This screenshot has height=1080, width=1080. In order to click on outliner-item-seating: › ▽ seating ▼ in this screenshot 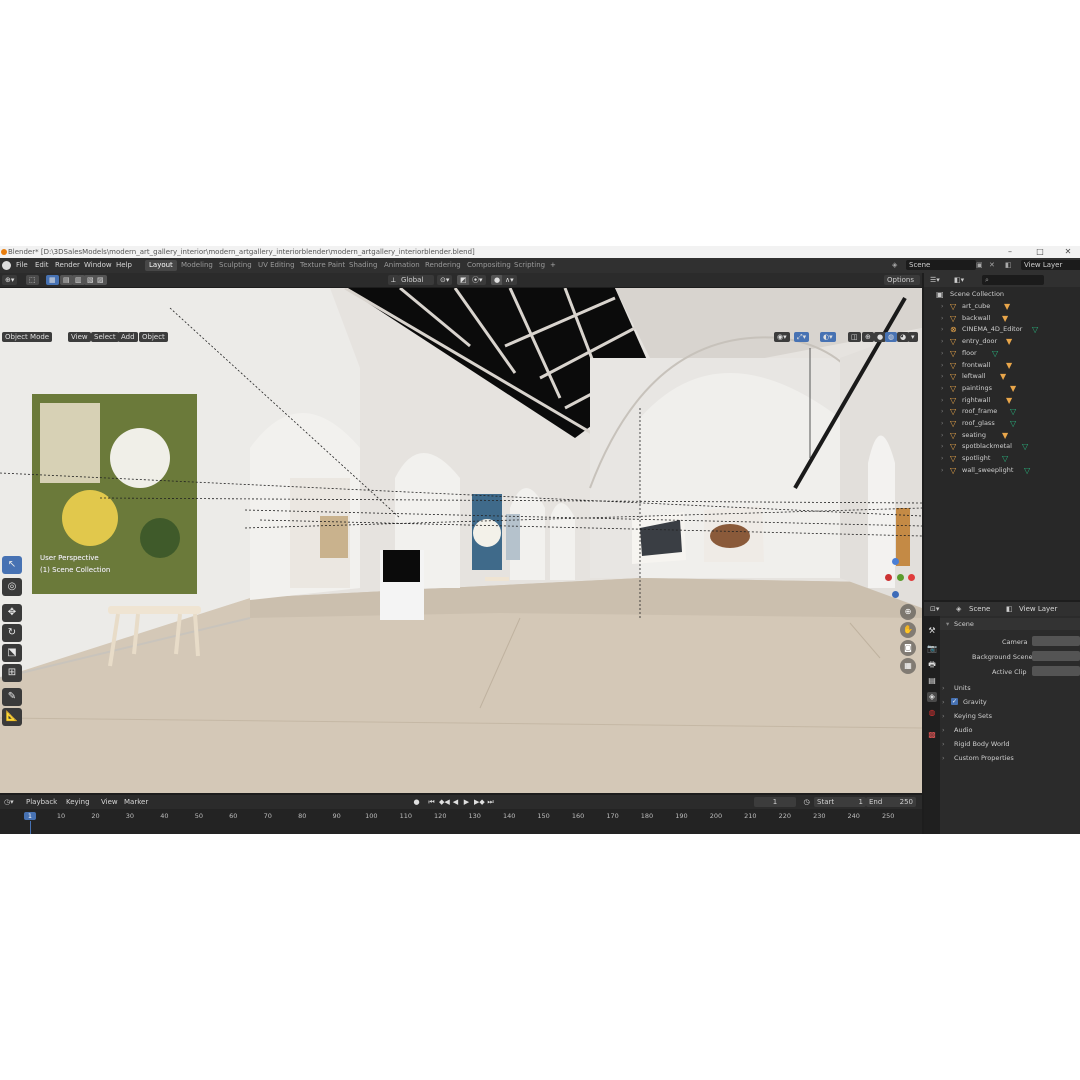, I will do `click(1002, 436)`.